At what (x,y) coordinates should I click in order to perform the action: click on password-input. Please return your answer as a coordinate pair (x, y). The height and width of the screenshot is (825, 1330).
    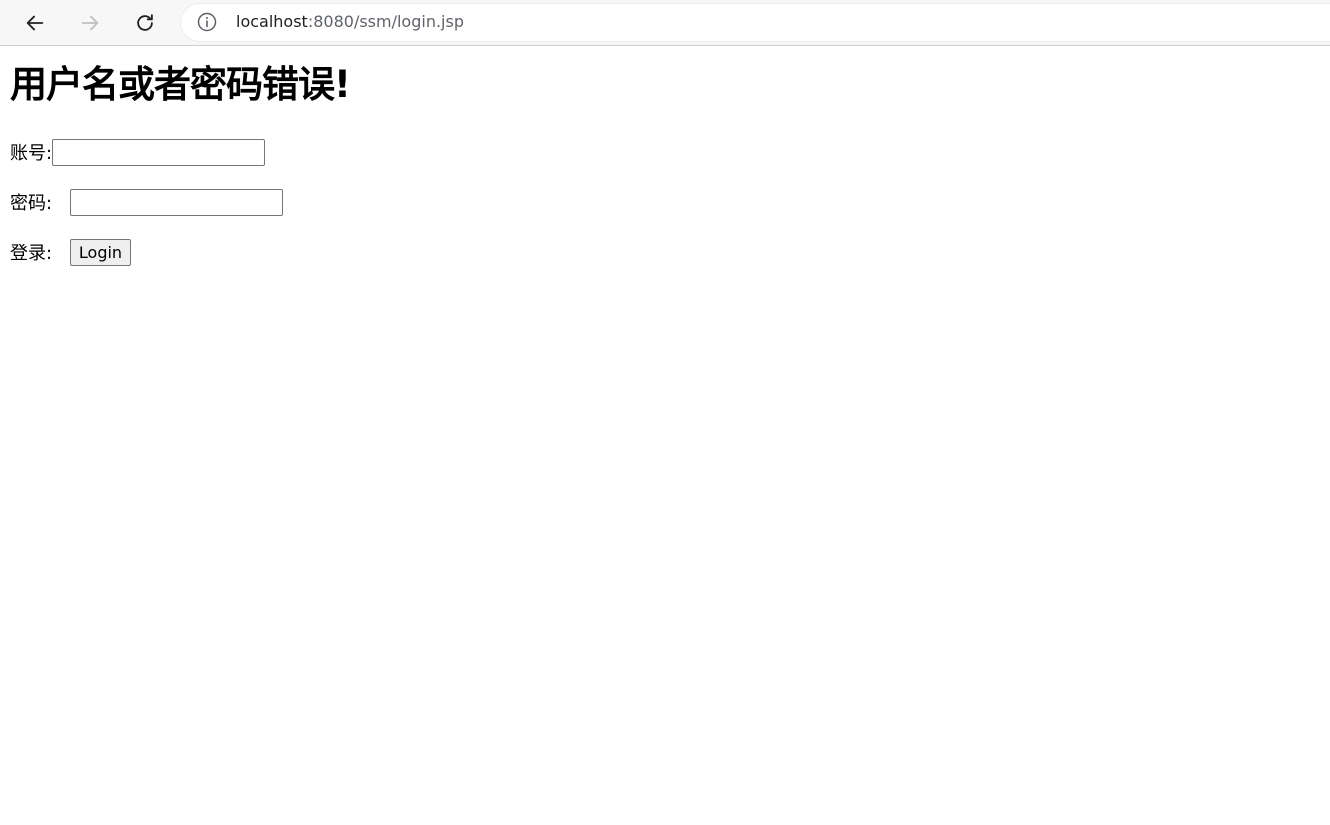
    Looking at the image, I should click on (176, 202).